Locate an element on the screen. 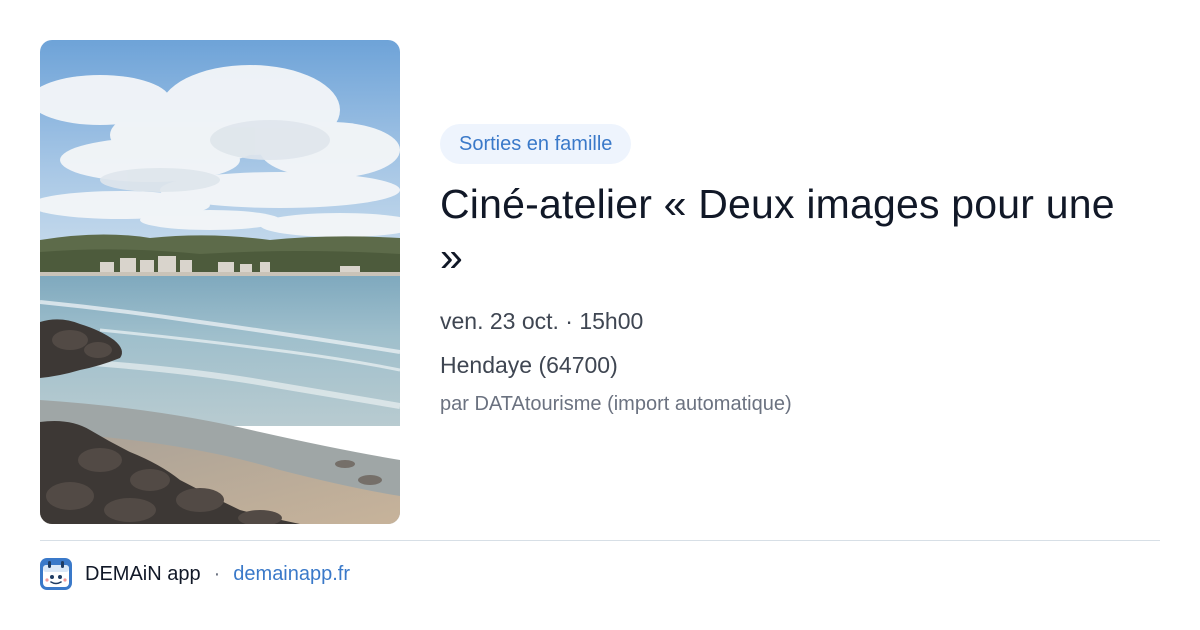 The height and width of the screenshot is (630, 1200). footer: DEMAiN app · demainapp.fr is located at coordinates (195, 574).